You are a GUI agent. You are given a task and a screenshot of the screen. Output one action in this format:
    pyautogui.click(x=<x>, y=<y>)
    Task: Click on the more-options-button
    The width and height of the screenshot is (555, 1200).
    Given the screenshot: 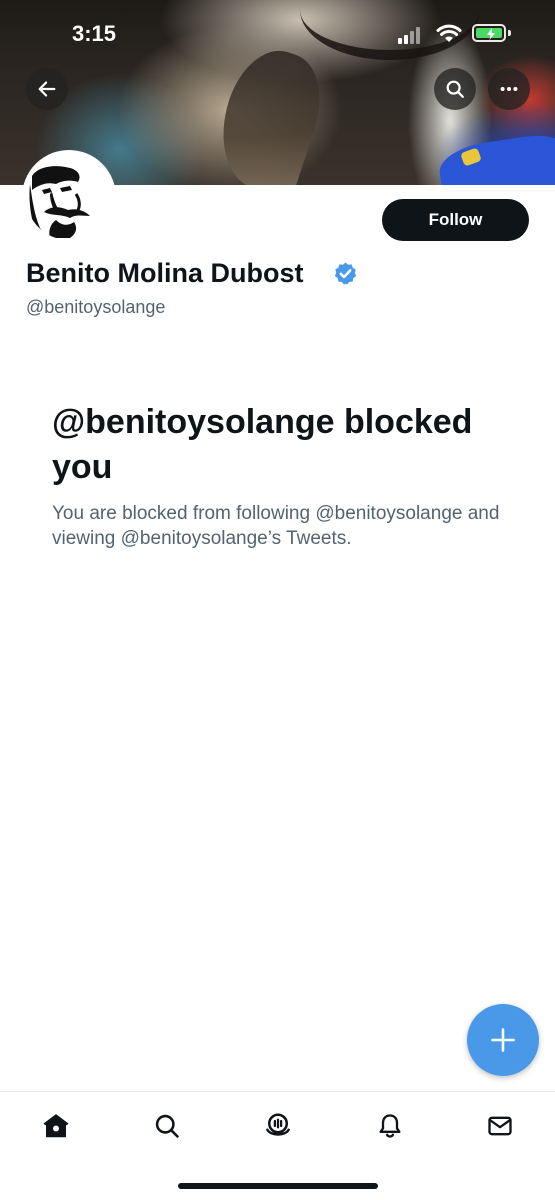 What is the action you would take?
    pyautogui.click(x=509, y=89)
    